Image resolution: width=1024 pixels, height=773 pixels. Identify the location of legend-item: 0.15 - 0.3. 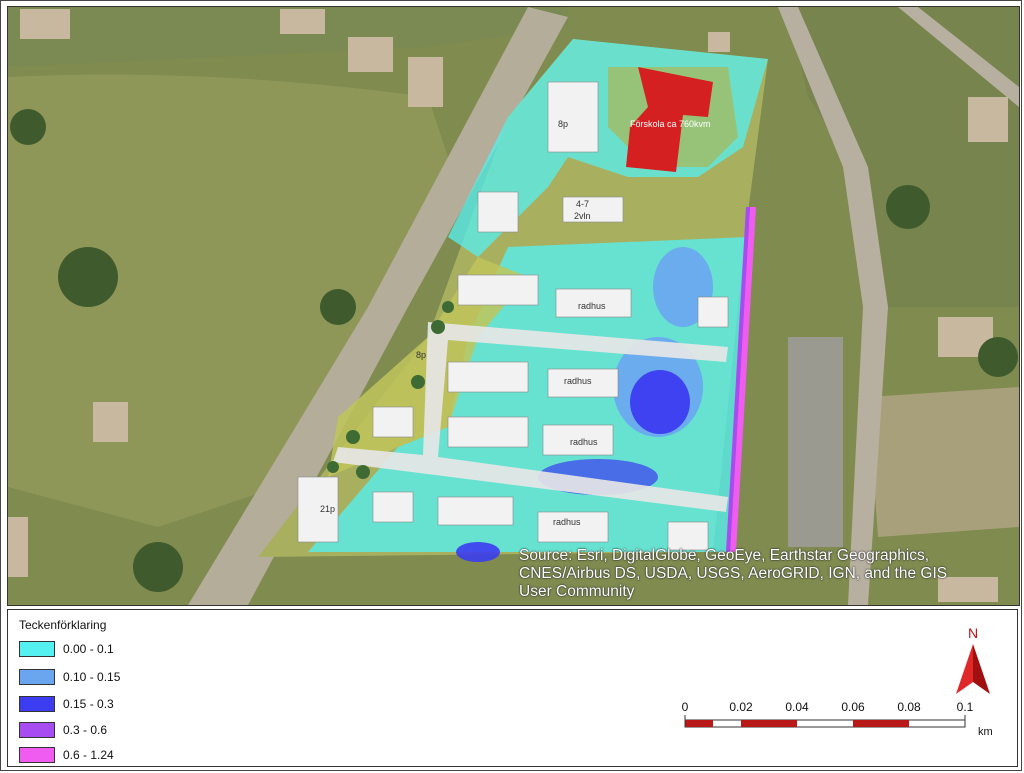
(66, 704).